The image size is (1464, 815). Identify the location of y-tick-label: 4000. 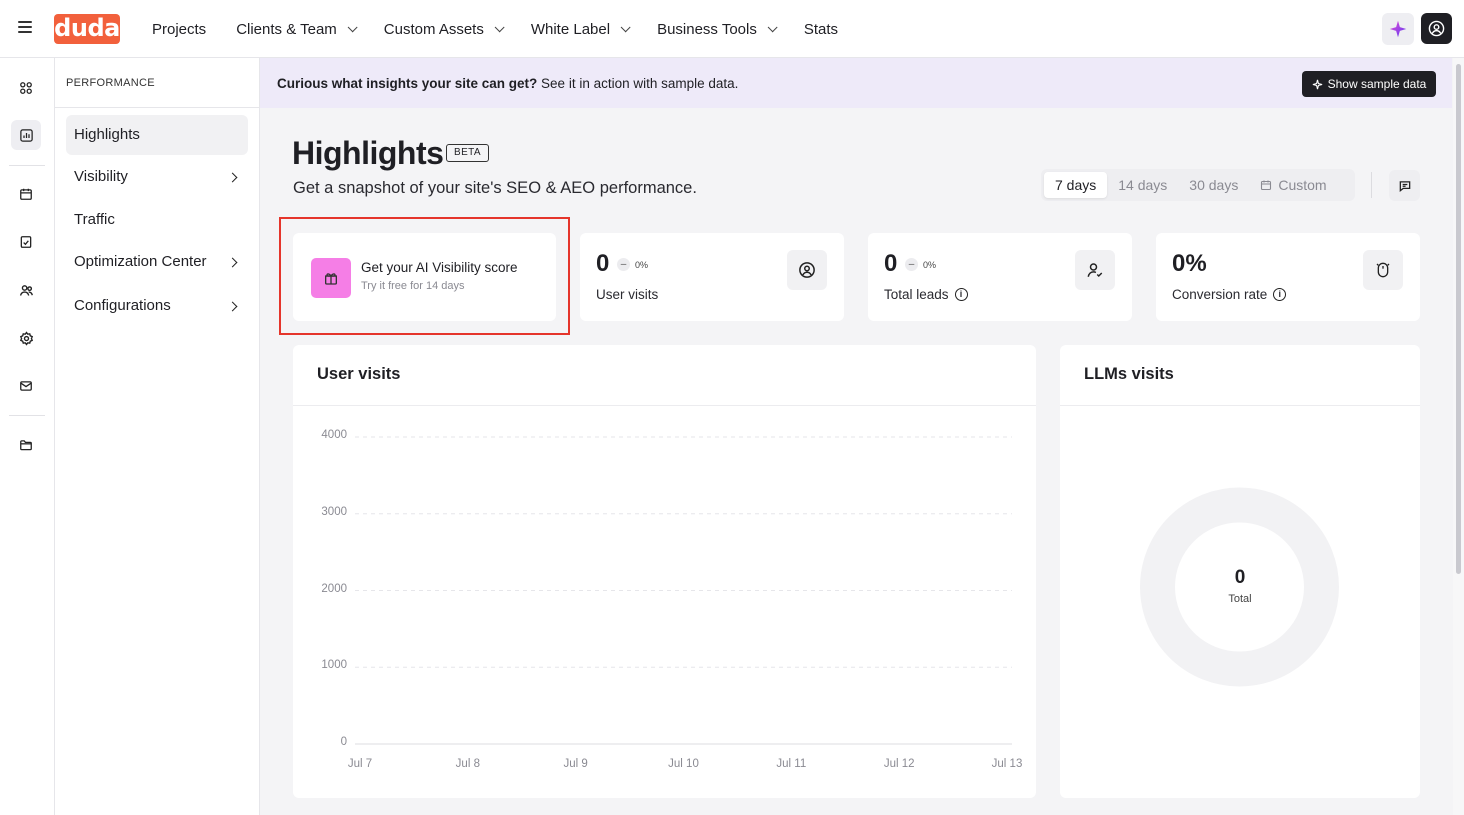
(334, 435).